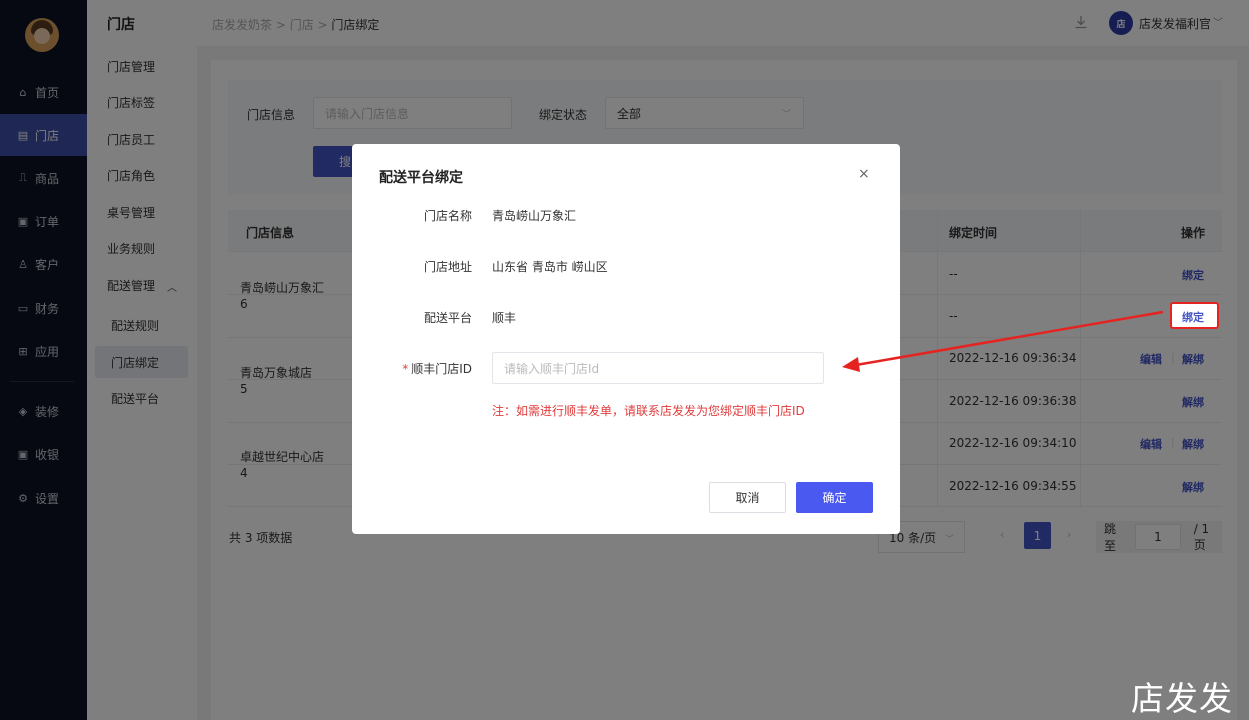 The width and height of the screenshot is (1249, 720). Describe the element at coordinates (550, 267) in the screenshot. I see `store-address-value: 山东省 青岛市 崂山区` at that location.